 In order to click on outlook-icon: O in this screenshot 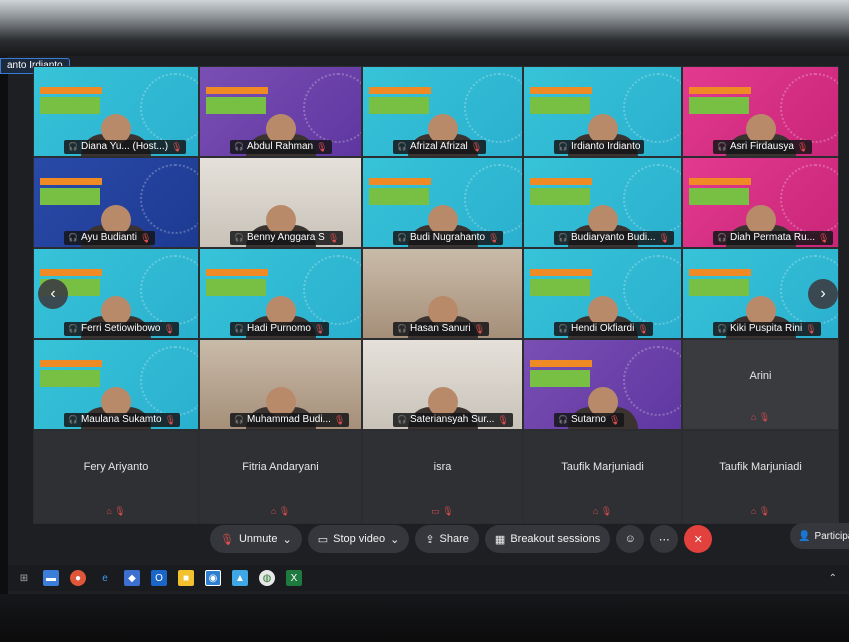, I will do `click(159, 578)`.